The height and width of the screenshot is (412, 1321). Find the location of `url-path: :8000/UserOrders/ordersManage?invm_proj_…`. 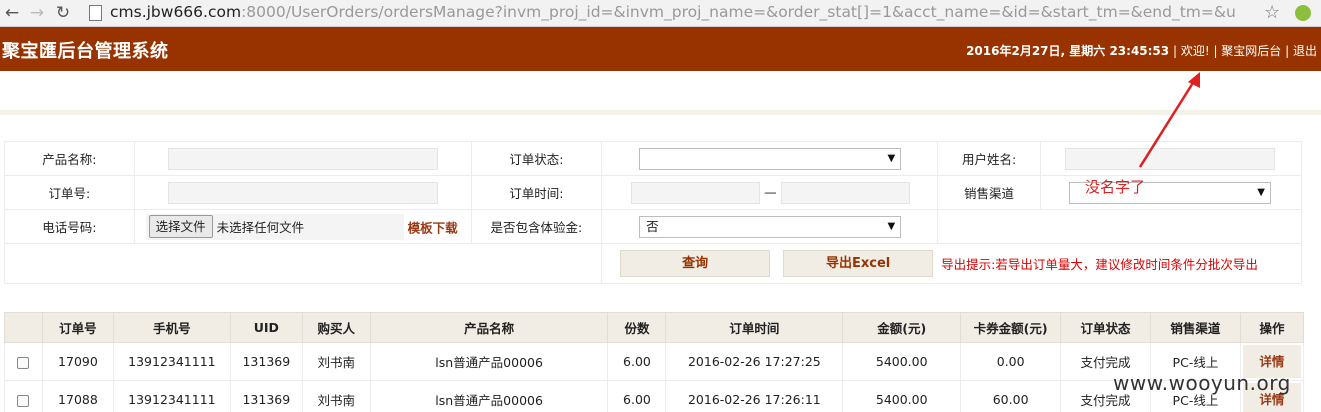

url-path: :8000/UserOrders/ordersManage?invm_proj_… is located at coordinates (738, 12).